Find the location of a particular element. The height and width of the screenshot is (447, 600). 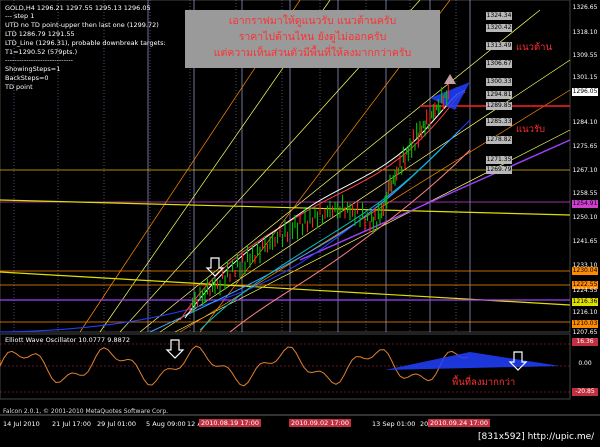

price-tick: 1207.65 is located at coordinates (585, 332).